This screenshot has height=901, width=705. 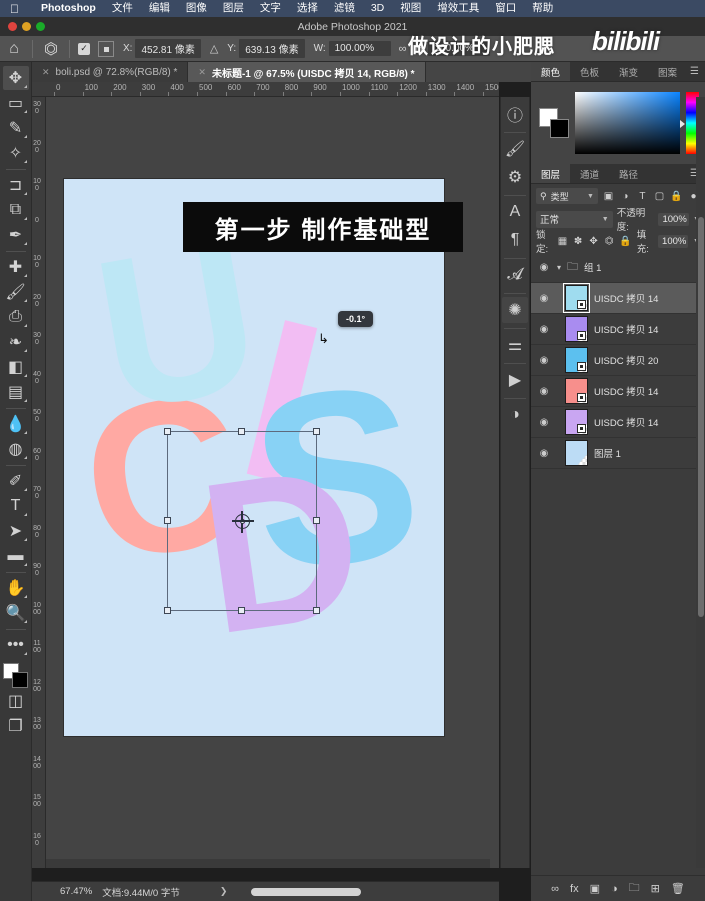 I want to click on handle-bottom-center, so click(x=241, y=610).